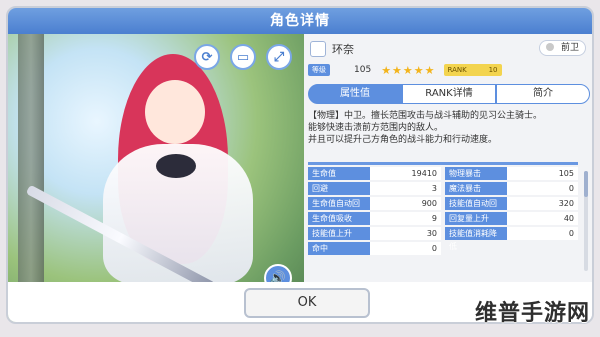 This screenshot has height=337, width=600. Describe the element at coordinates (425, 116) in the screenshot. I see `description-line: 【物理】中卫。擅长范围攻击与战斗辅助的见习公主骑士。` at that location.